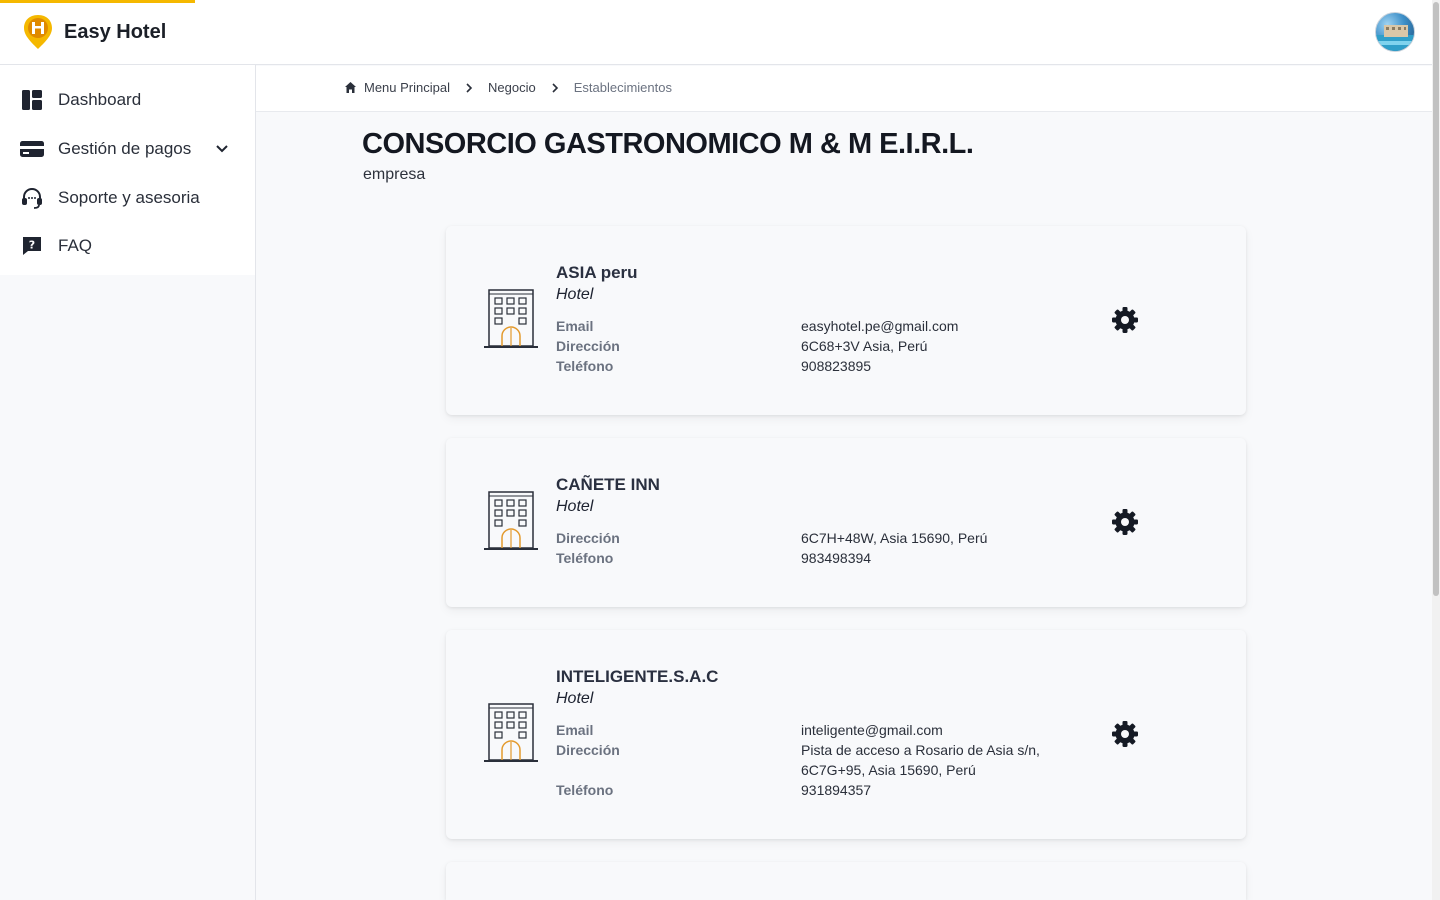 Image resolution: width=1440 pixels, height=900 pixels. Describe the element at coordinates (668, 144) in the screenshot. I see `page-title: CONSORCIO GASTRONOMICO M & M E.I.R.L.` at that location.